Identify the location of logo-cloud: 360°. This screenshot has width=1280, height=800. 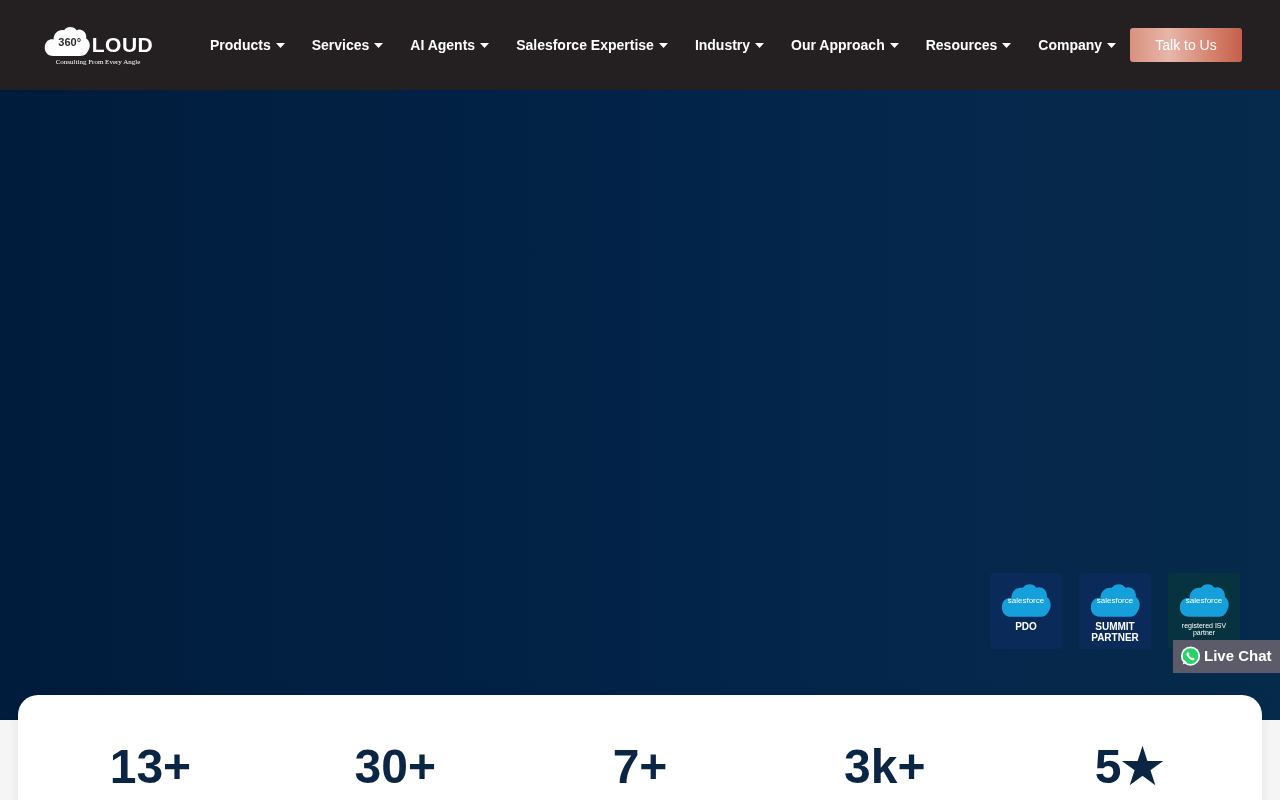
(66, 40).